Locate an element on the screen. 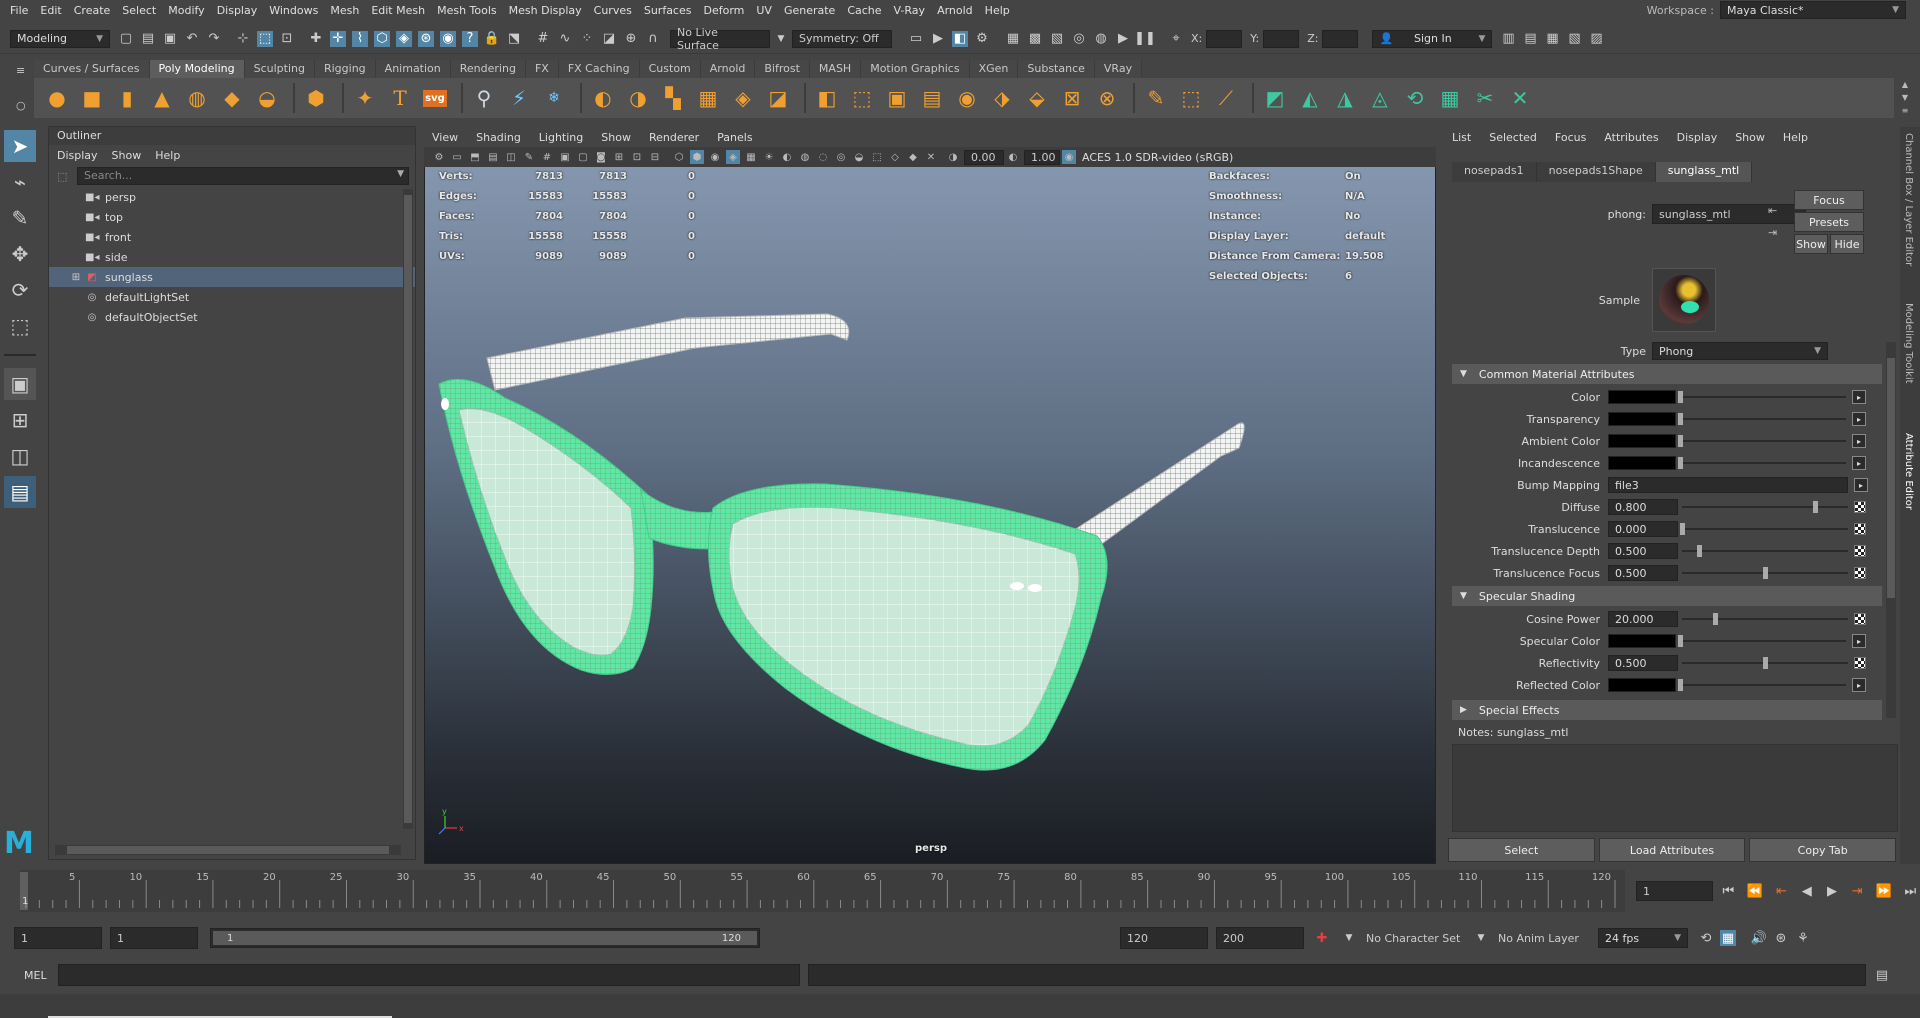 The height and width of the screenshot is (1018, 1920). triangulate-icon: ⊗ is located at coordinates (1107, 98).